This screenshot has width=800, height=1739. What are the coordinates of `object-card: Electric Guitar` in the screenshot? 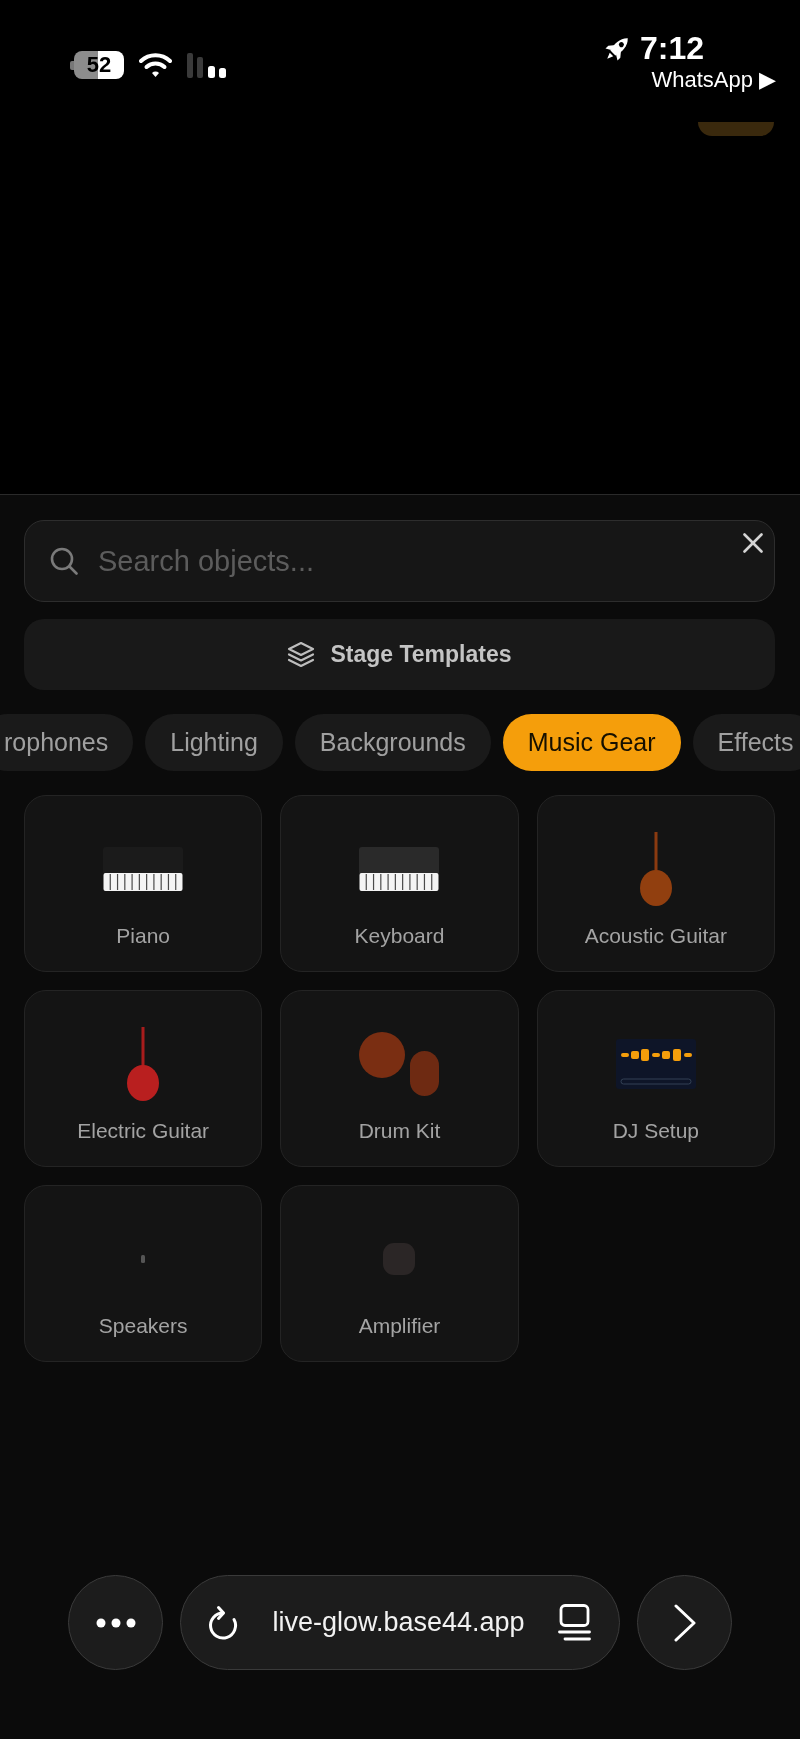 It's located at (143, 1078).